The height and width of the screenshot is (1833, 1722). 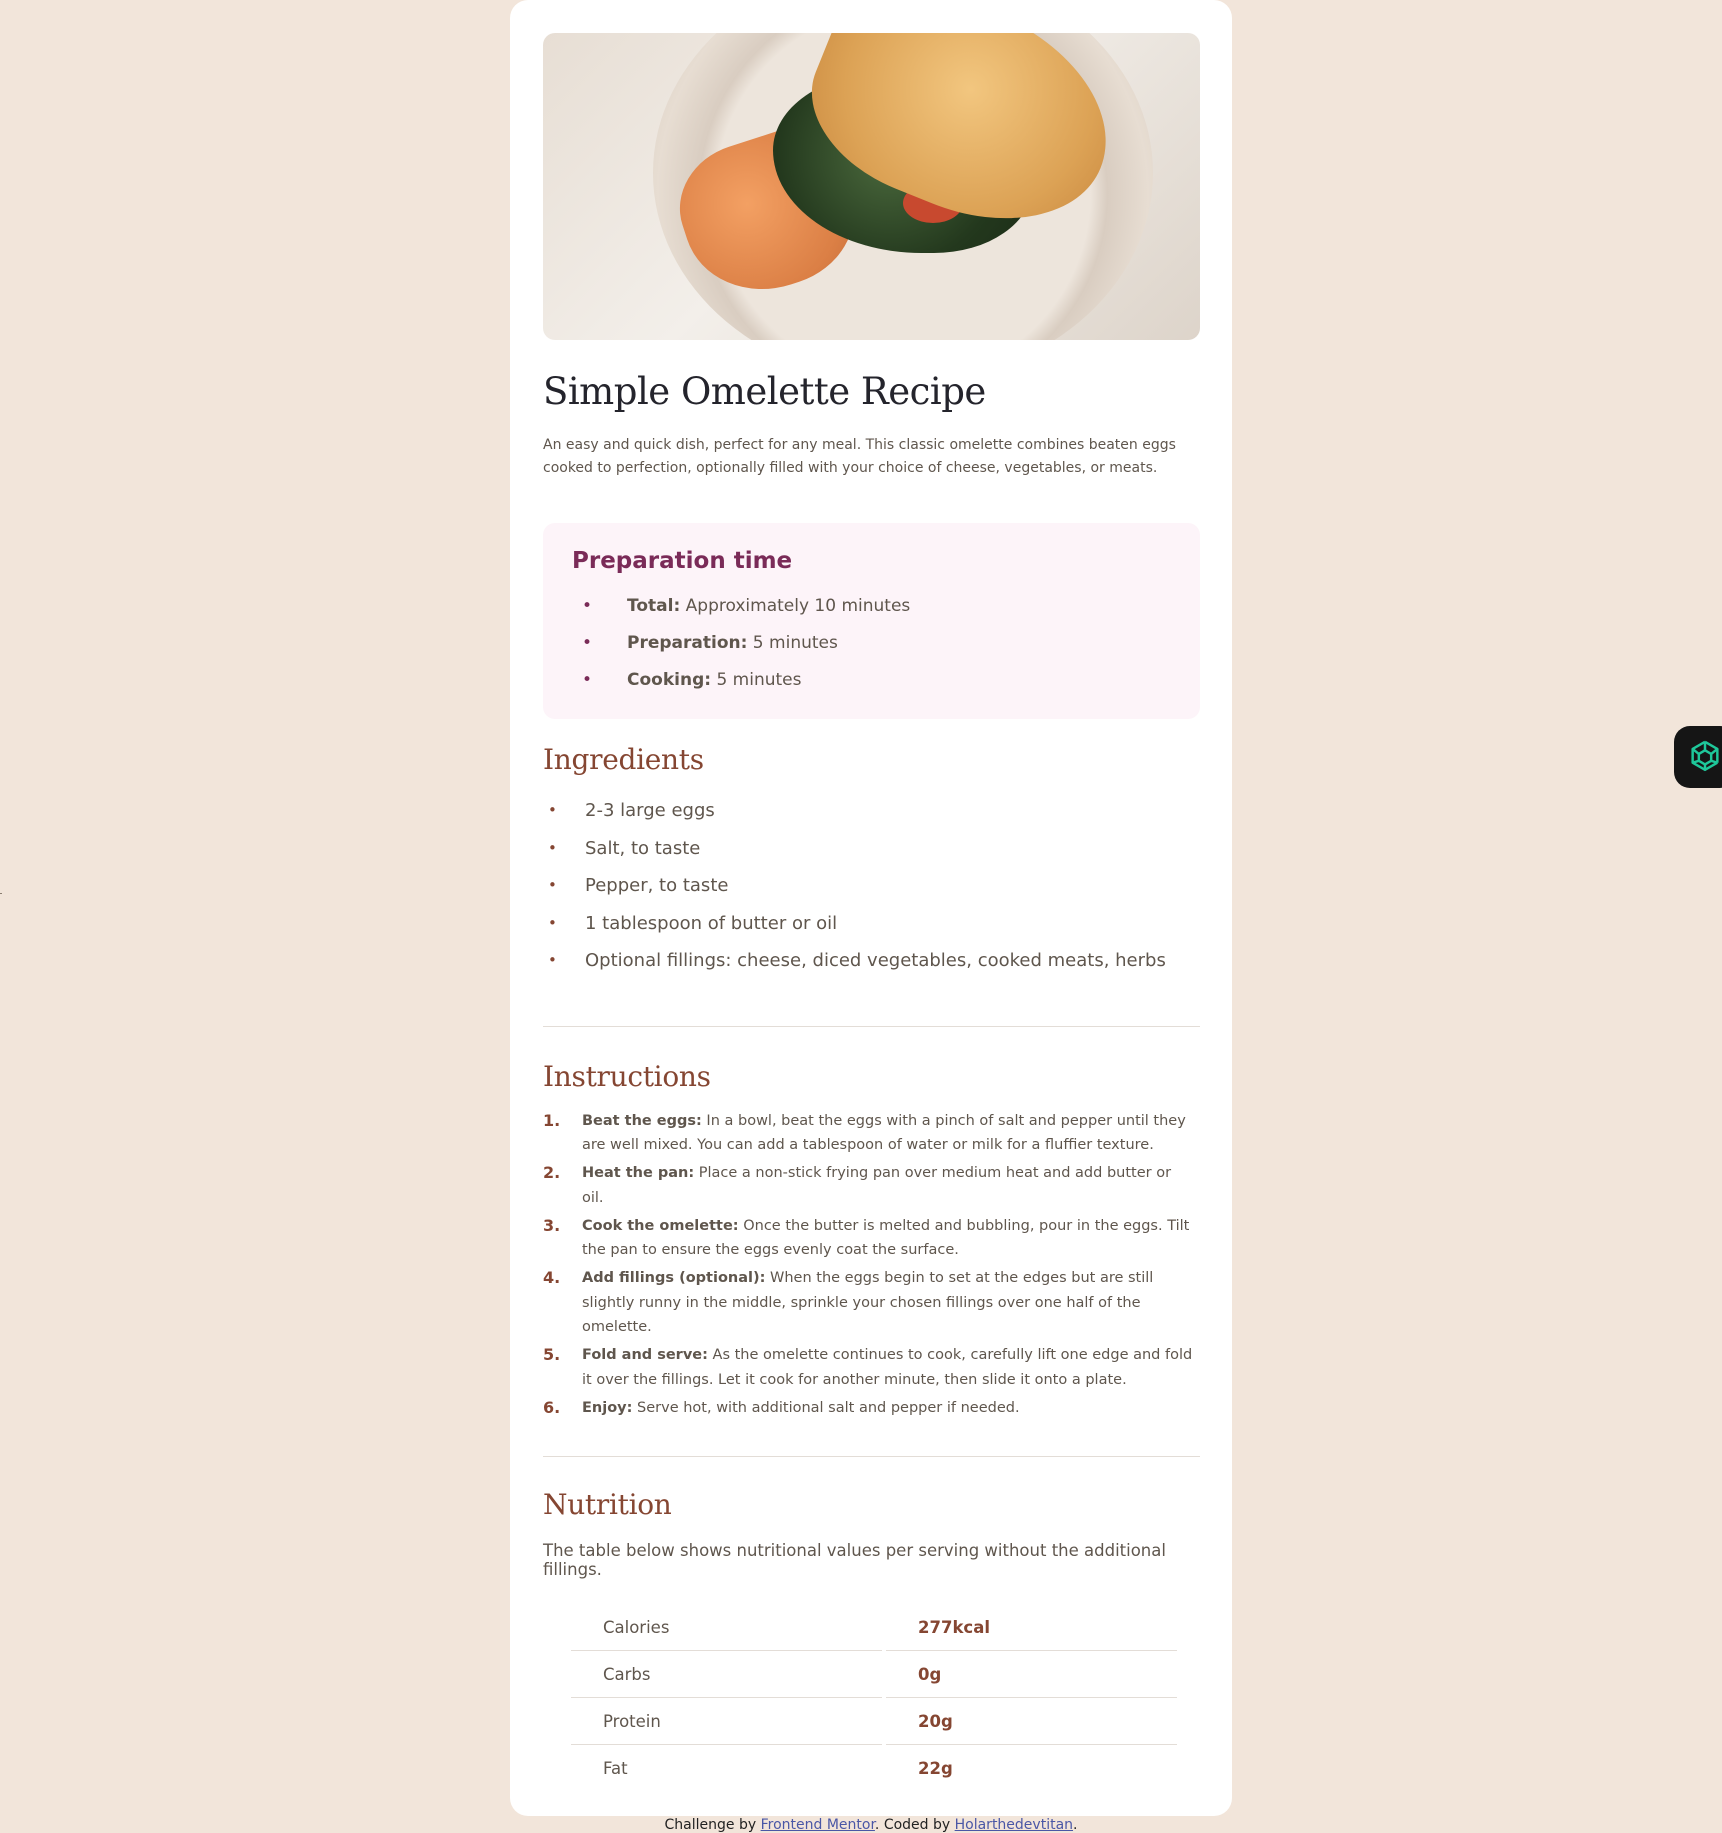 What do you see at coordinates (615, 1768) in the screenshot?
I see `nutrient-name: Fat` at bounding box center [615, 1768].